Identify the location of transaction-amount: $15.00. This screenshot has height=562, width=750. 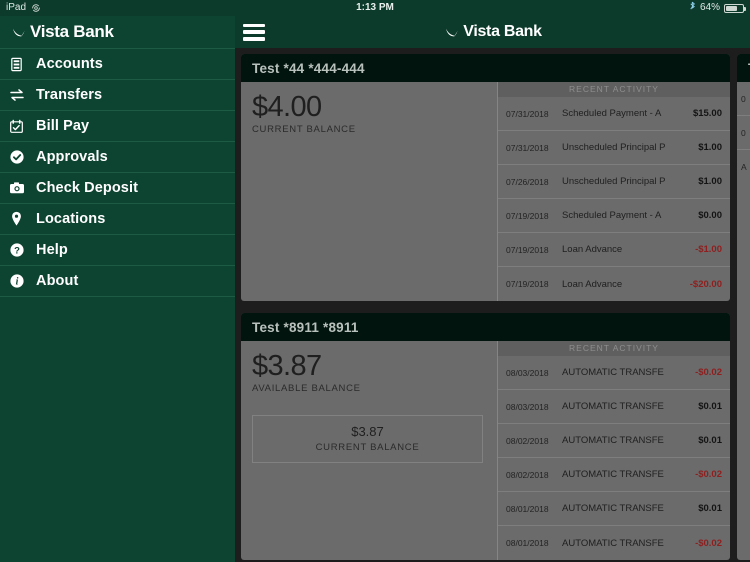
(707, 113).